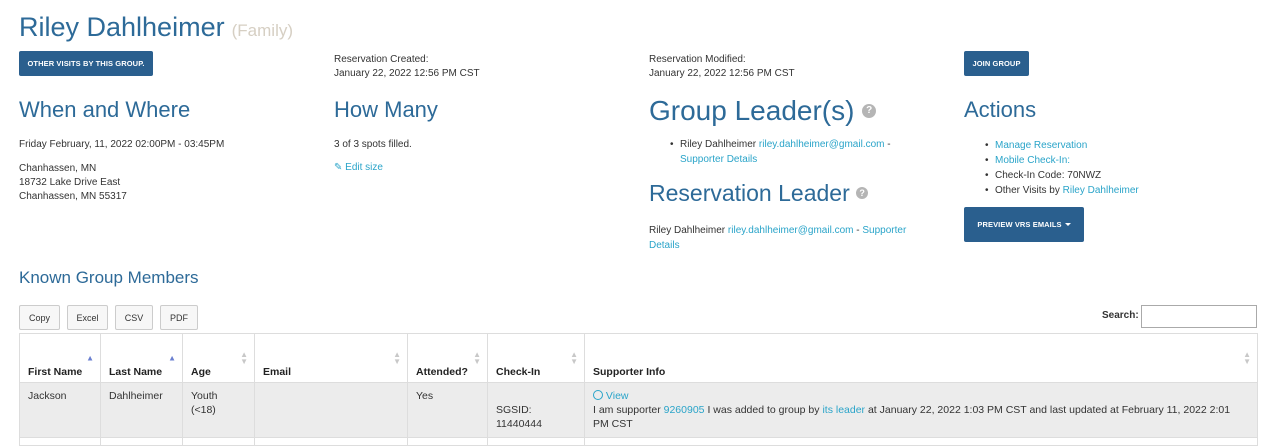  I want to click on reservation-modified-label: Reservation Modified:, so click(697, 59).